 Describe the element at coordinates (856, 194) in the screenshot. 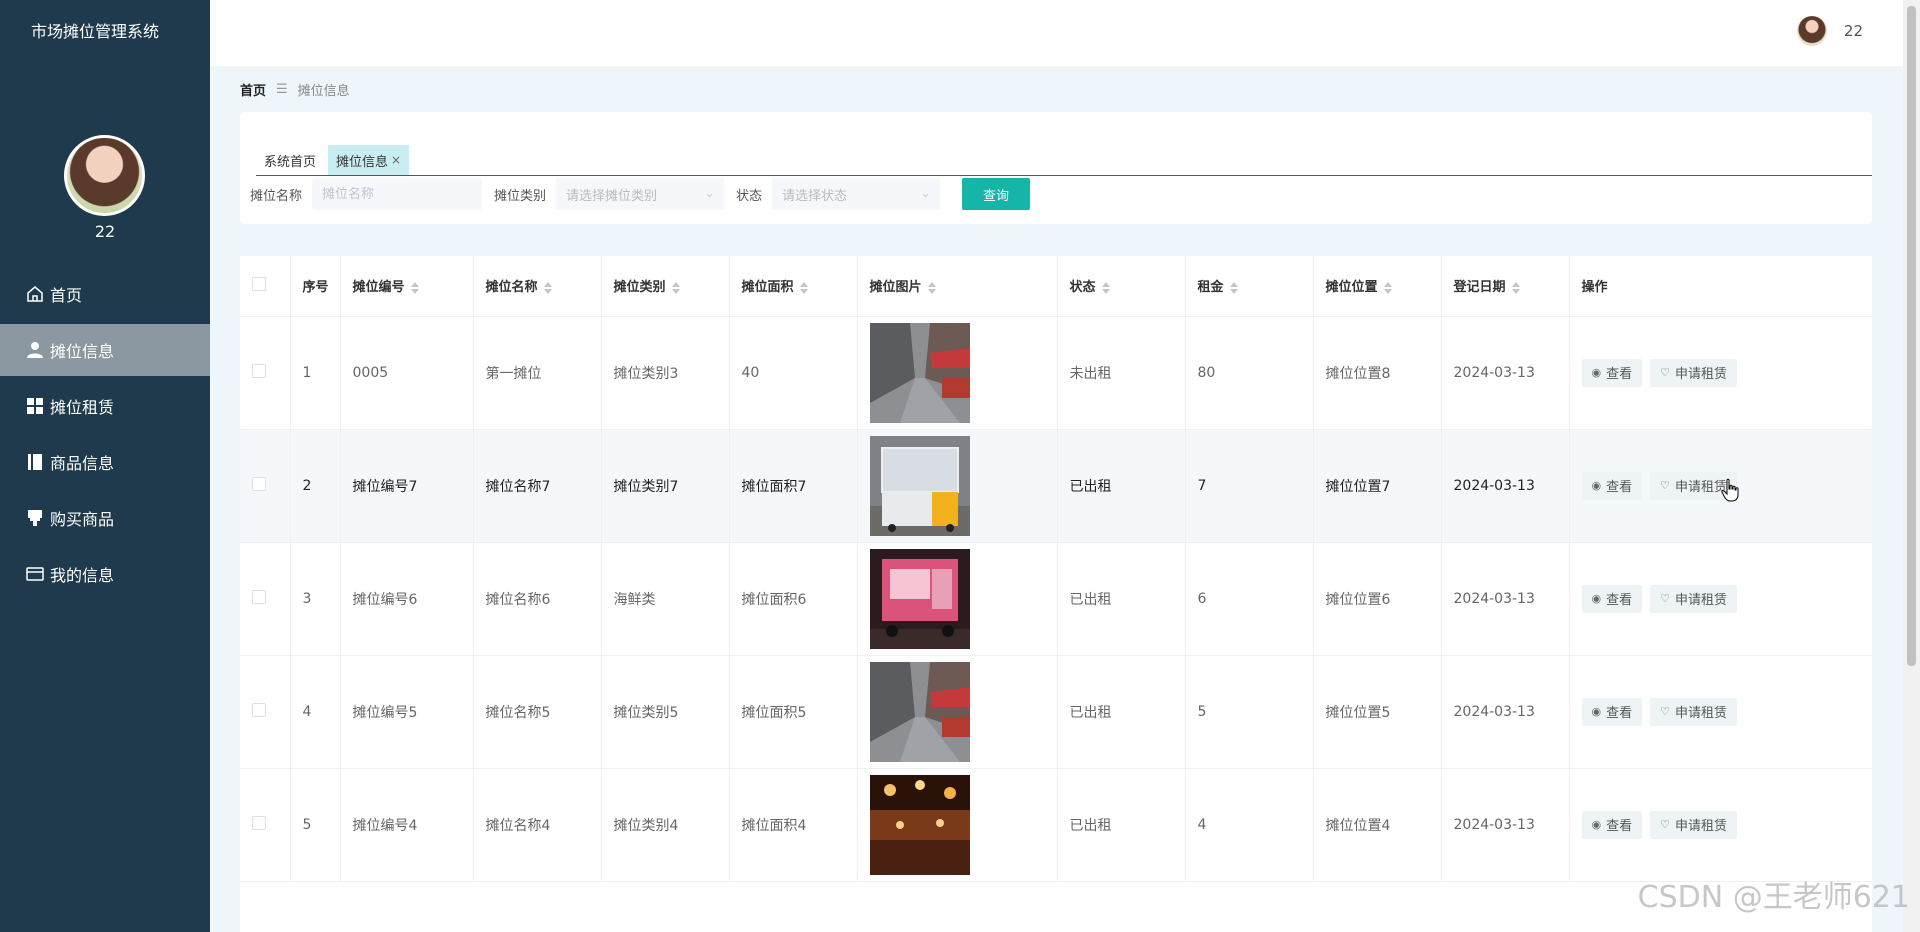

I see `status-select: 请选择状态 ⌄` at that location.